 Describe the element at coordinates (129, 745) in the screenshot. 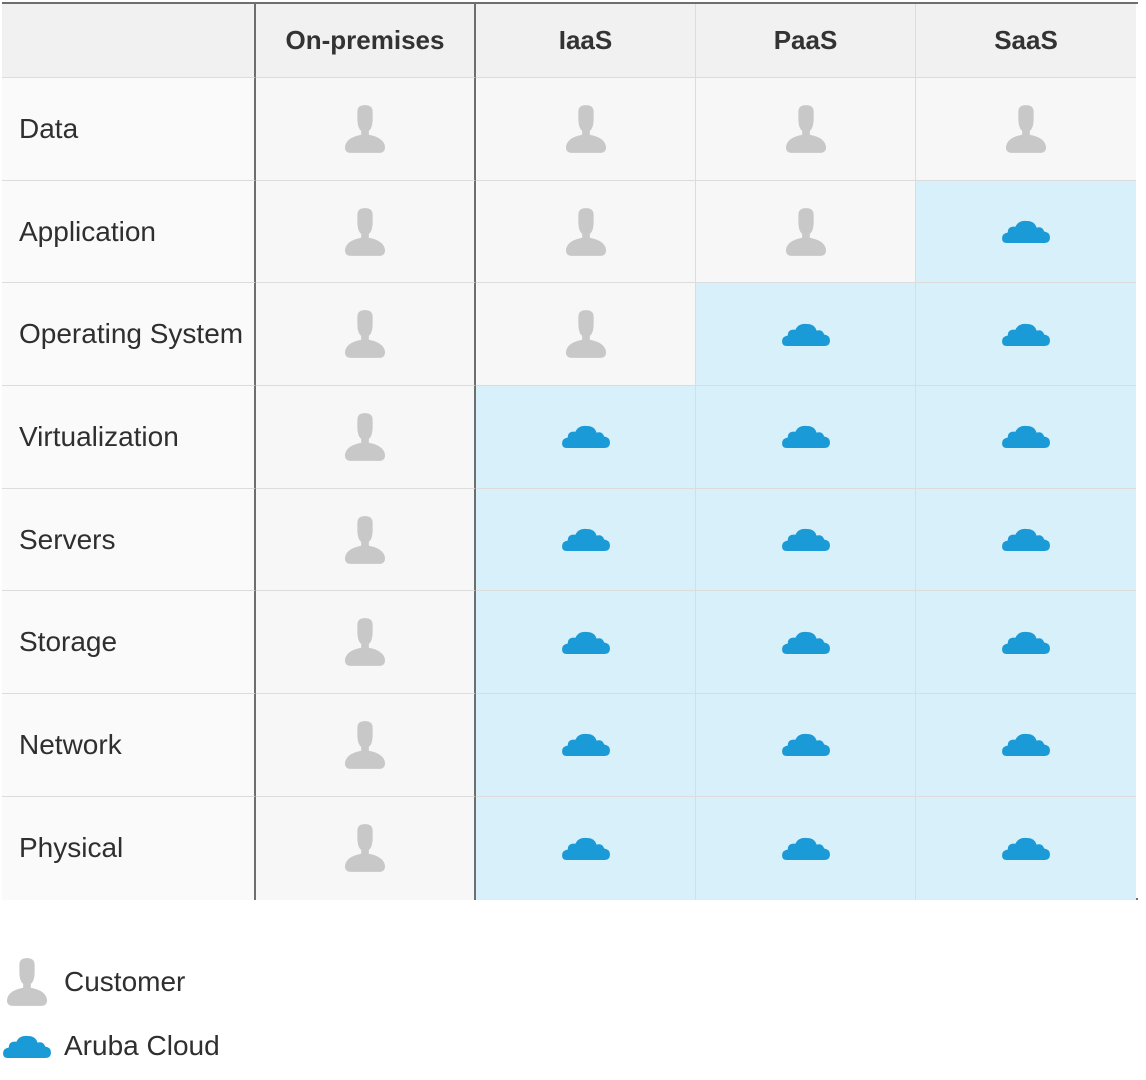

I see `row-label-network: Network` at that location.